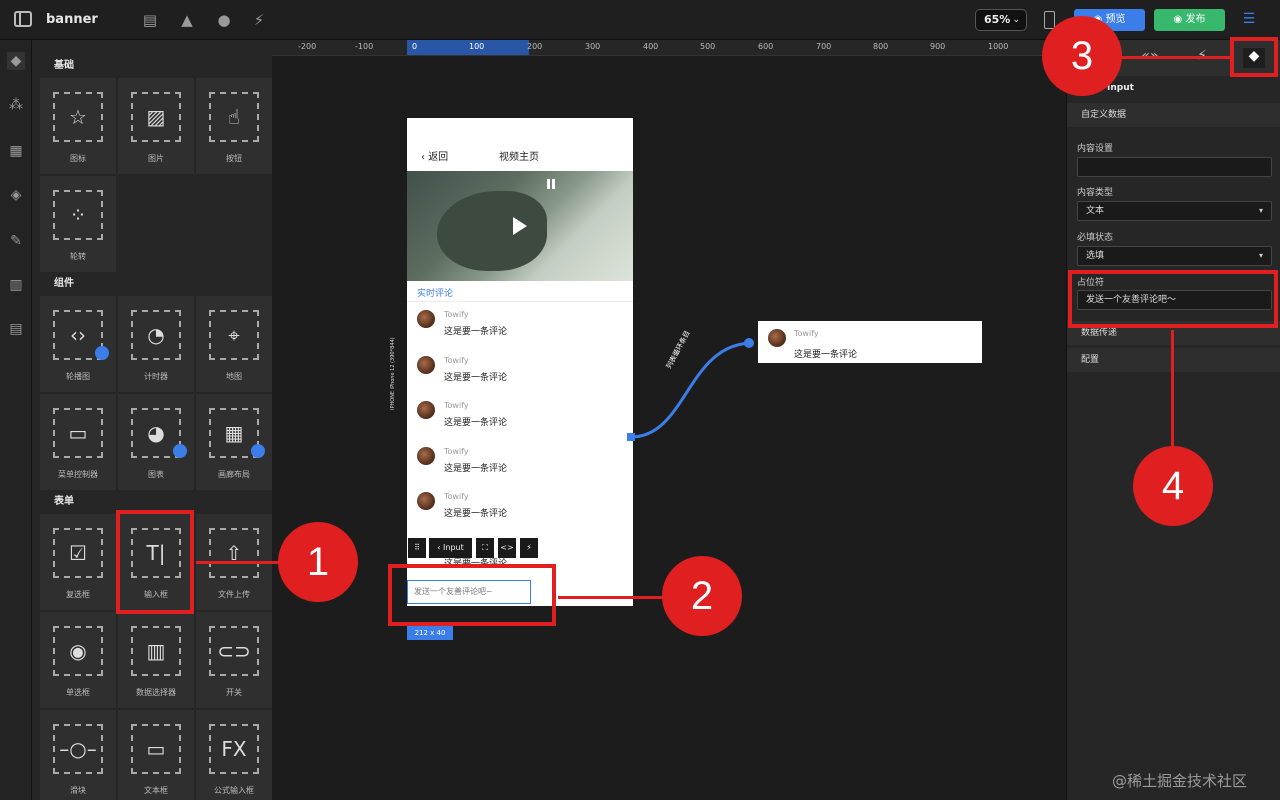  Describe the element at coordinates (16, 195) in the screenshot. I see `layers-icon: ◈` at that location.